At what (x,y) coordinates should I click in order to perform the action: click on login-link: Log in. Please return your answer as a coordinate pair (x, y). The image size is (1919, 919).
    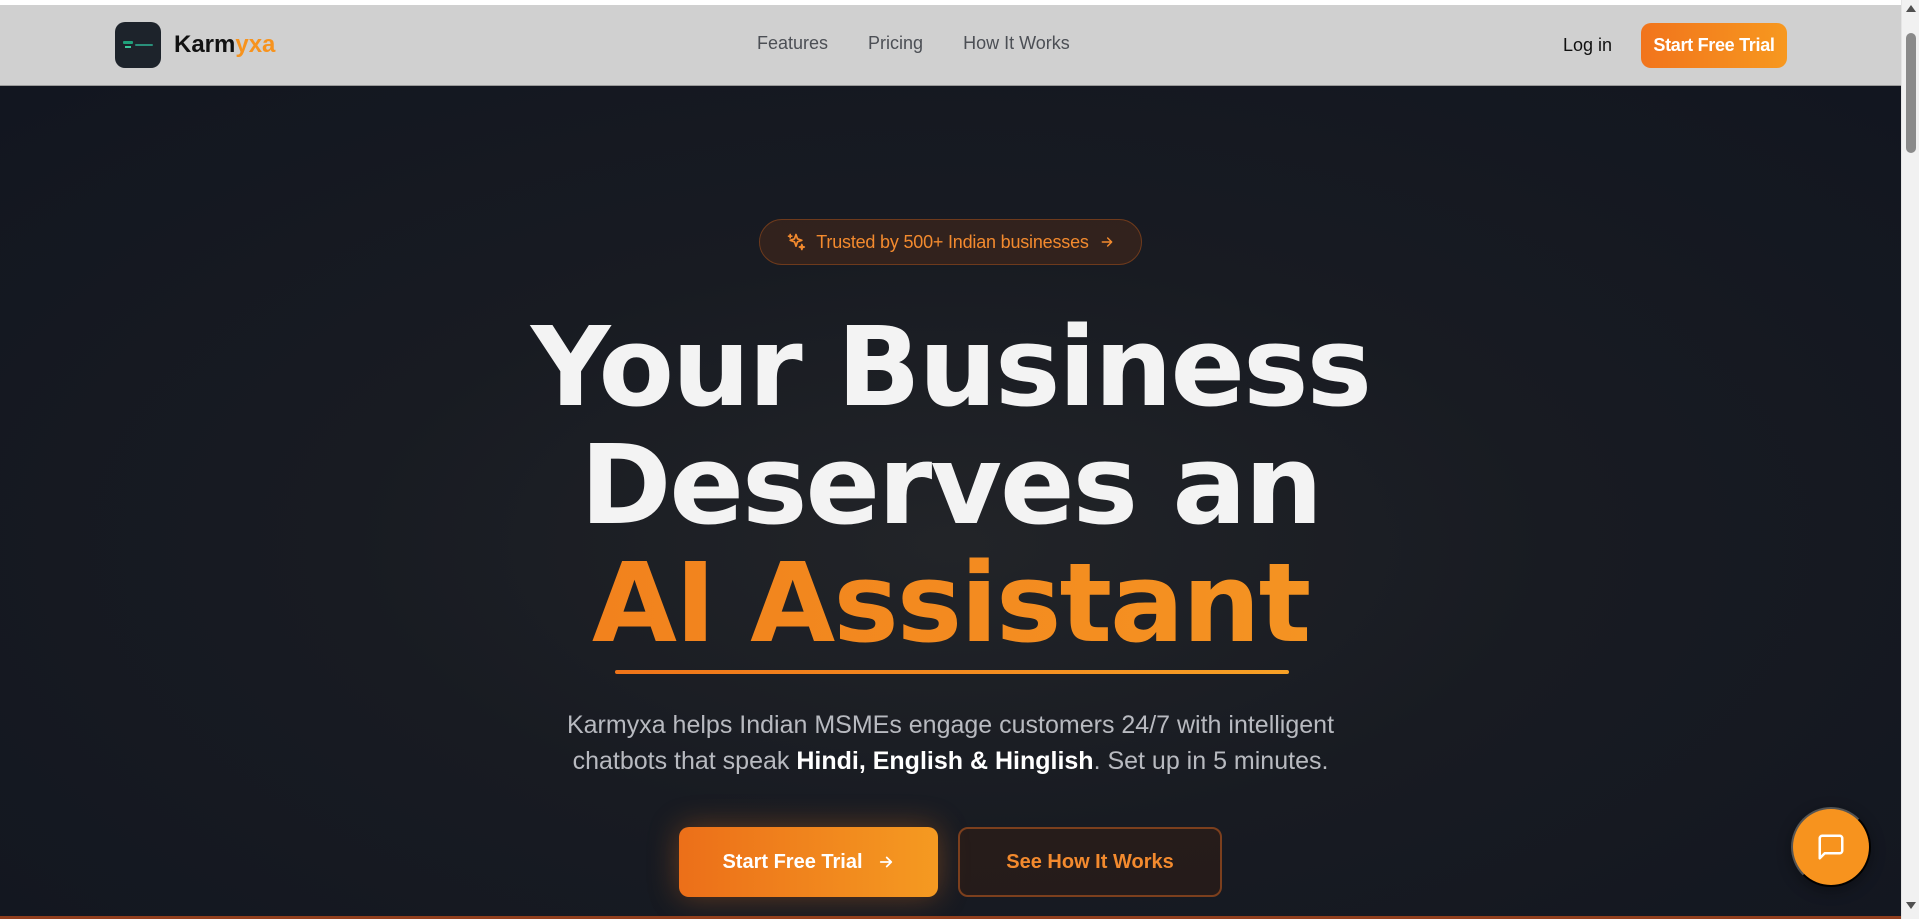
    Looking at the image, I should click on (1587, 45).